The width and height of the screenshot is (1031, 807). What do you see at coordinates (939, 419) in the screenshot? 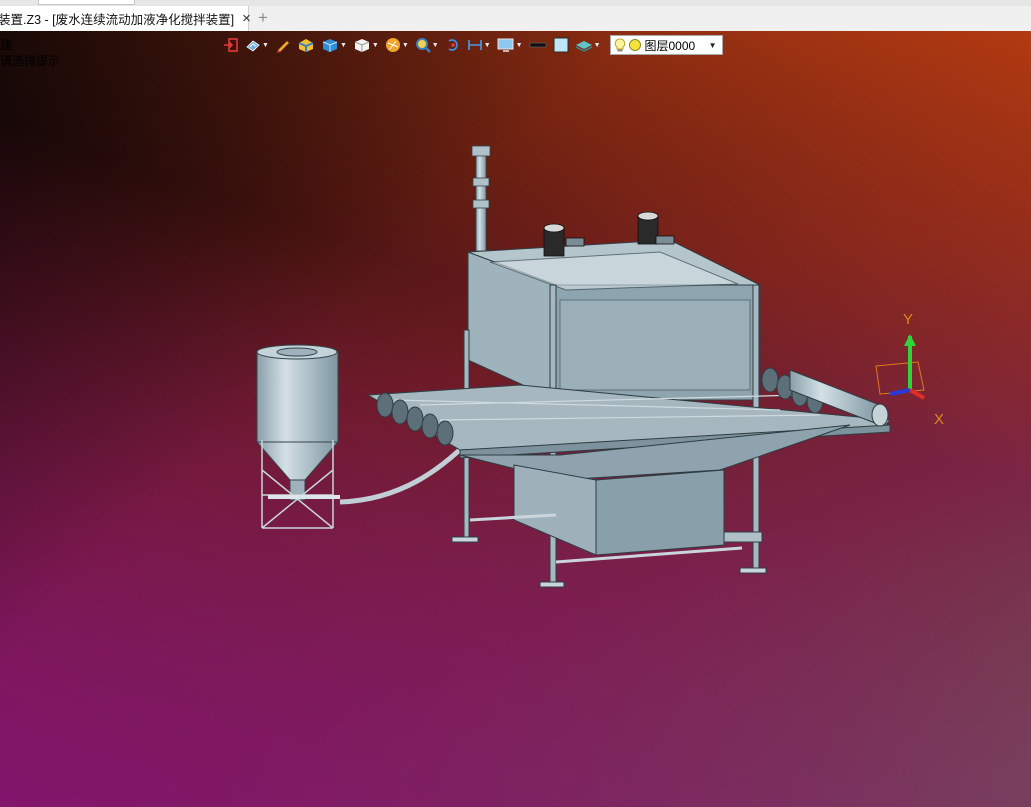
I see `triad-x-label: X` at bounding box center [939, 419].